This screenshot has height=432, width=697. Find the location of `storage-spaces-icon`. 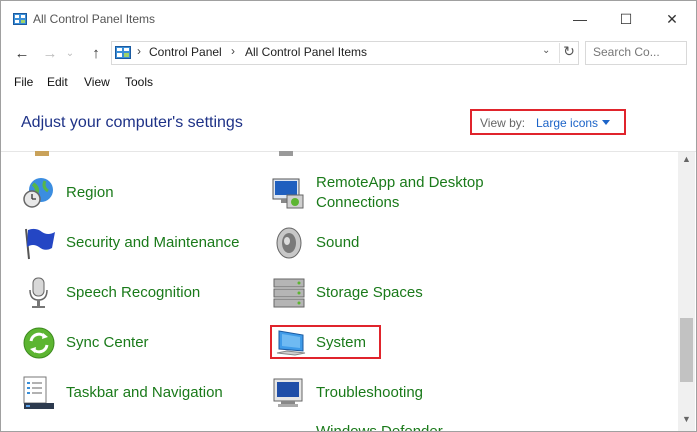

storage-spaces-icon is located at coordinates (289, 293).